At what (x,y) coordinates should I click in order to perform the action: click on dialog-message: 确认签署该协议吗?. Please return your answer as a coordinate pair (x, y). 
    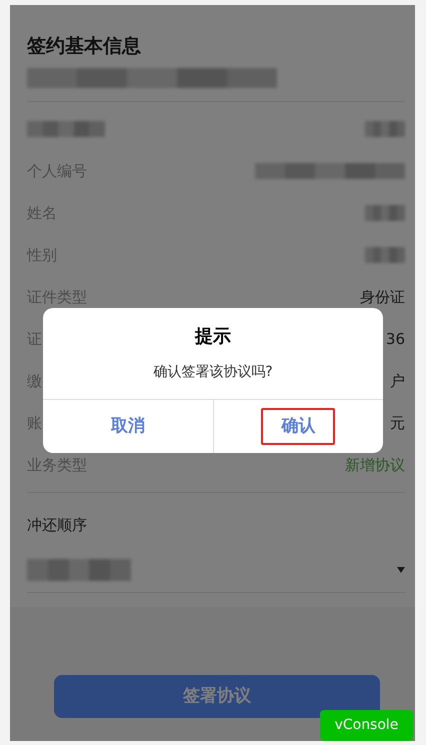
    Looking at the image, I should click on (213, 372).